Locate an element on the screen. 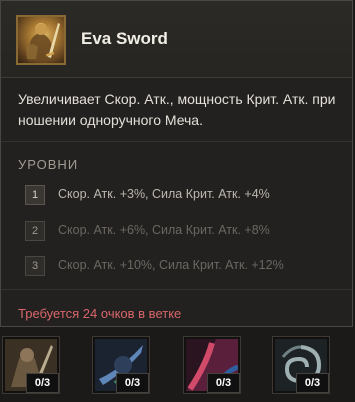 The height and width of the screenshot is (402, 355). level-bonus-text: Скор. Атк. +10%, Сила Крит. Атк. +12% is located at coordinates (171, 265).